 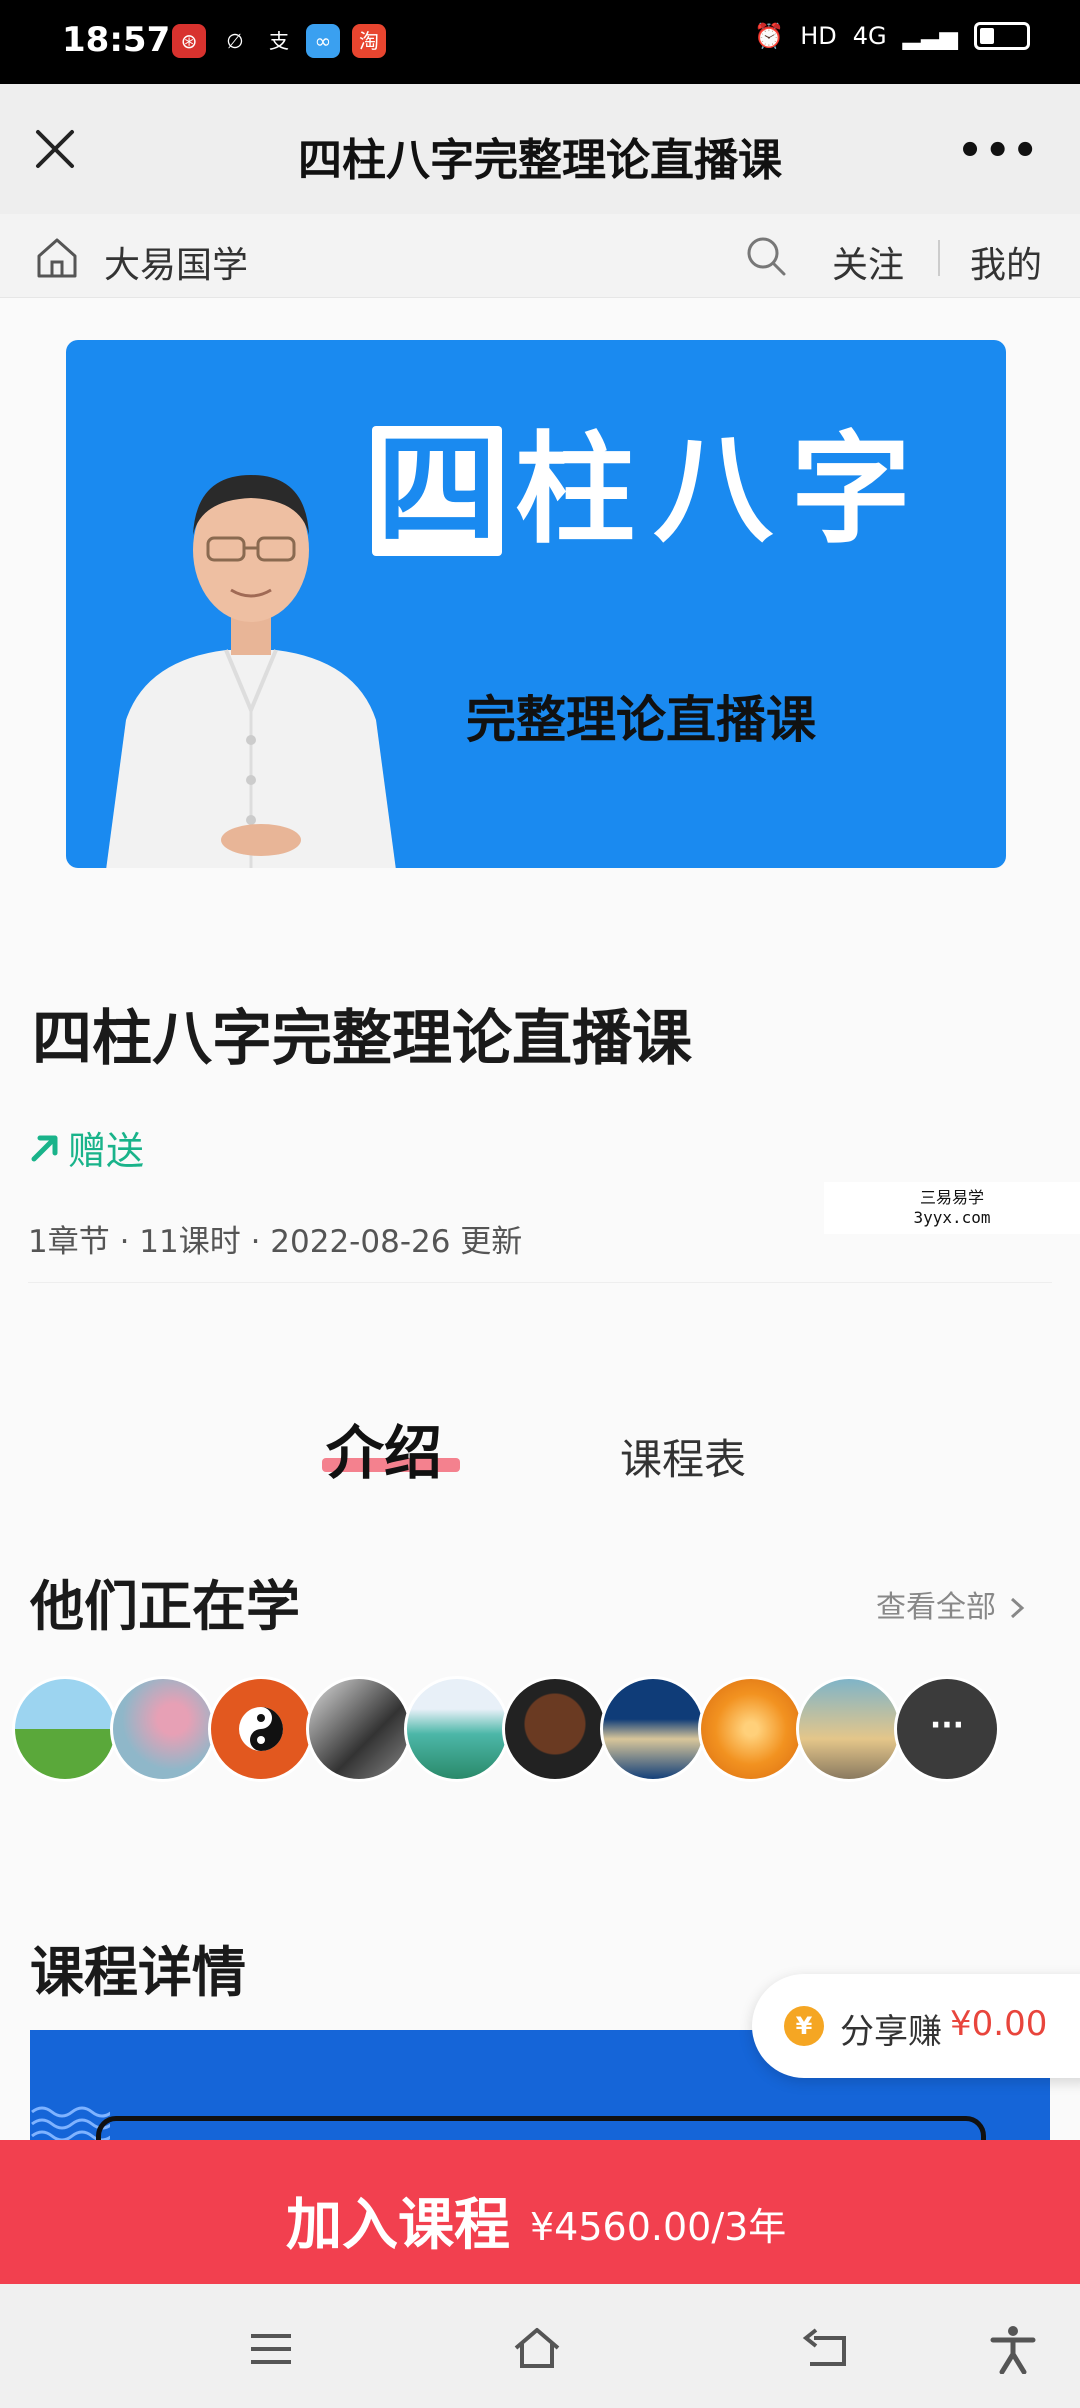 I want to click on network-icon: 4G, so click(x=869, y=36).